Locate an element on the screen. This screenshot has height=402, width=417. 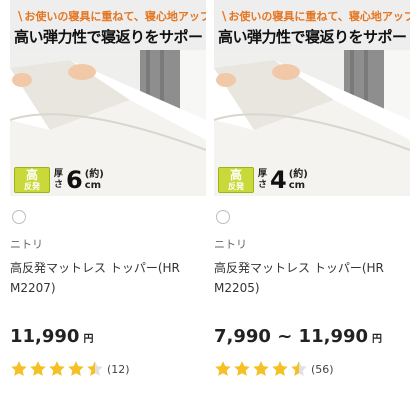
star-rating: (12) is located at coordinates (70, 369).